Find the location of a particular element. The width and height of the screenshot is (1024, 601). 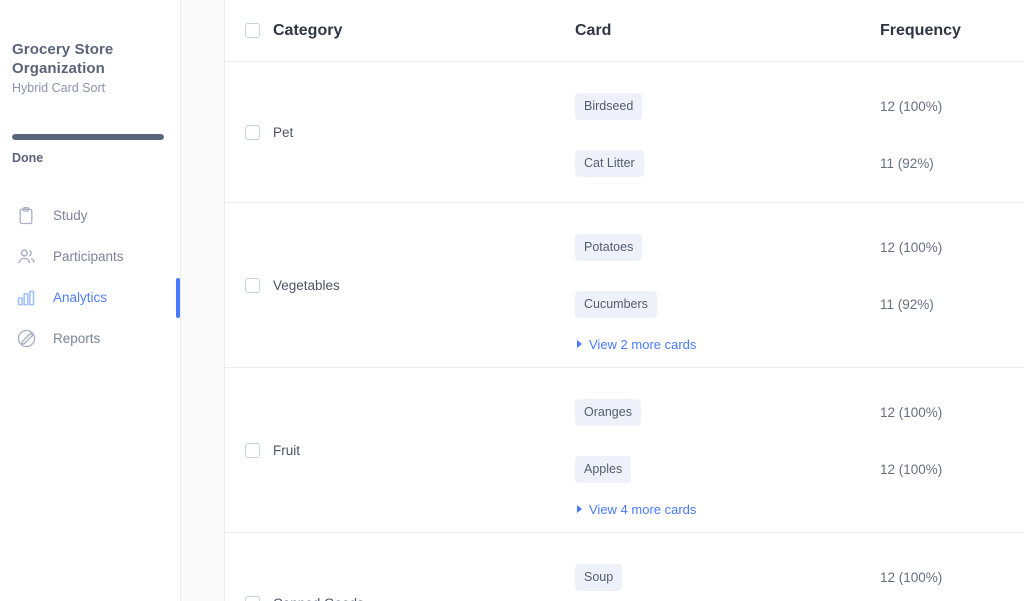

card-chip: Birdseed is located at coordinates (609, 106).